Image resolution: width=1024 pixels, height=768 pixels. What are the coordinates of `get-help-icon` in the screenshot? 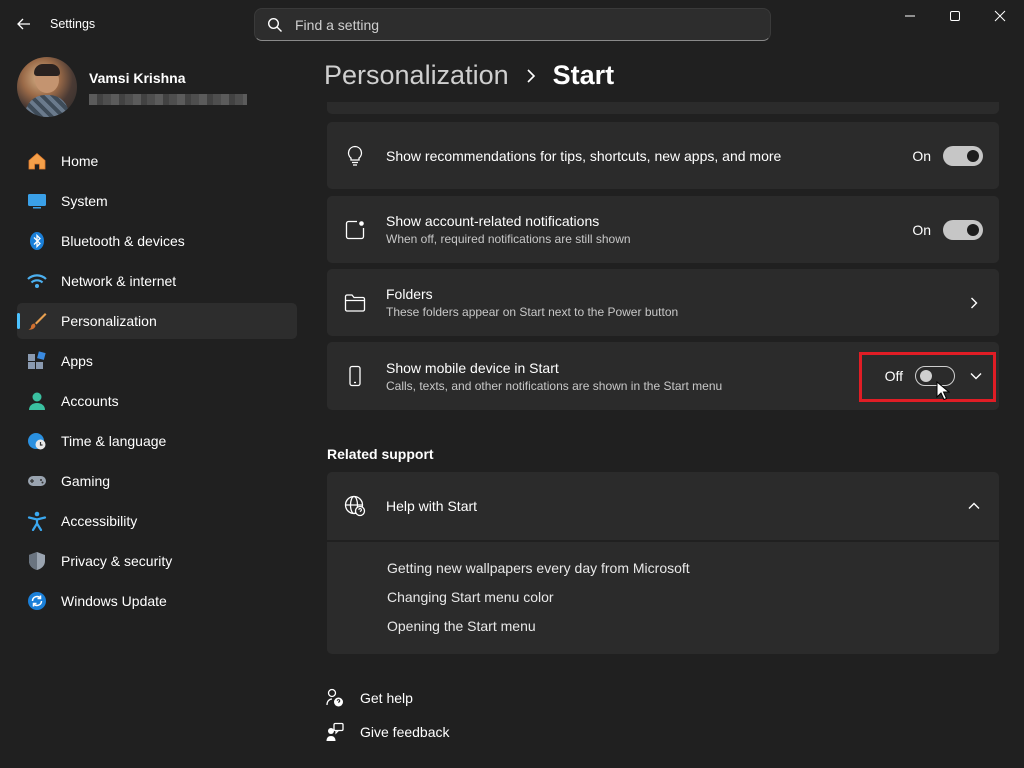 It's located at (334, 697).